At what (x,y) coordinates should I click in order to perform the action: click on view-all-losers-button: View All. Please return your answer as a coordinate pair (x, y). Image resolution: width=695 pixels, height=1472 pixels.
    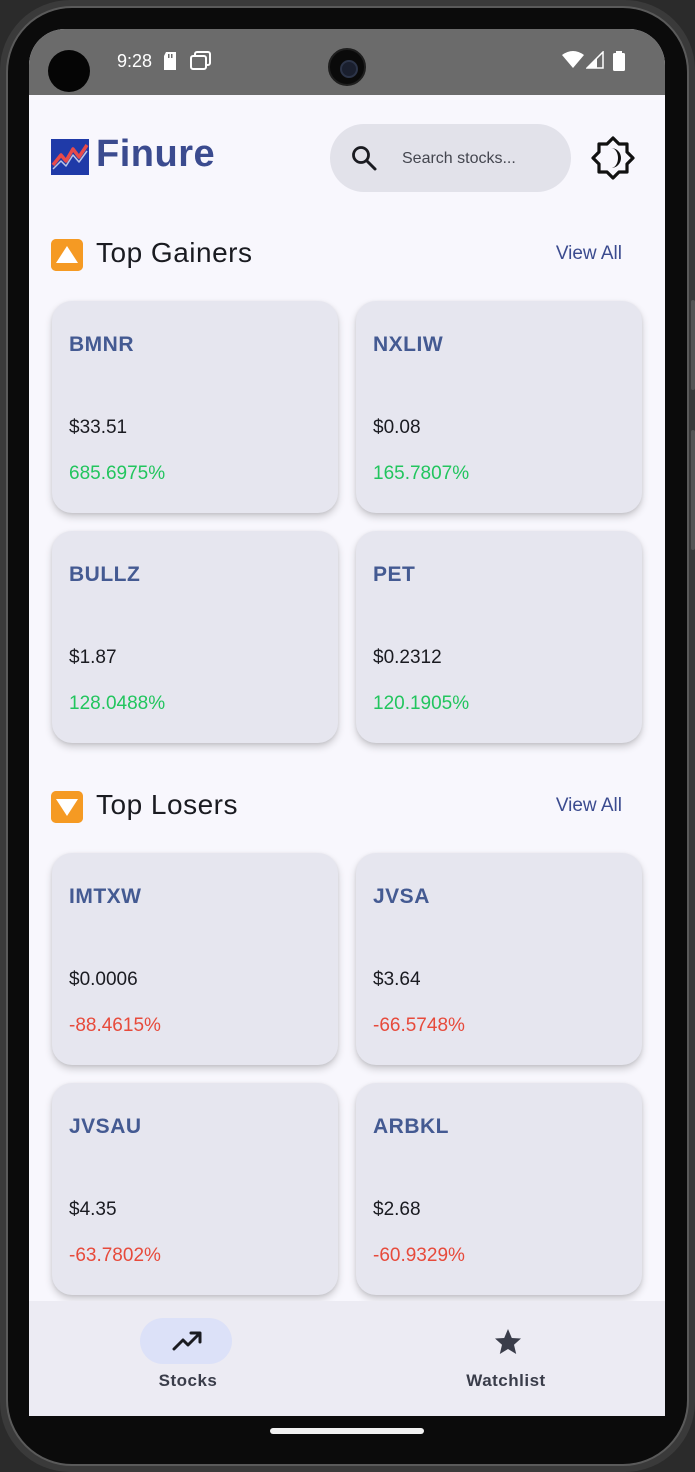
    Looking at the image, I should click on (589, 806).